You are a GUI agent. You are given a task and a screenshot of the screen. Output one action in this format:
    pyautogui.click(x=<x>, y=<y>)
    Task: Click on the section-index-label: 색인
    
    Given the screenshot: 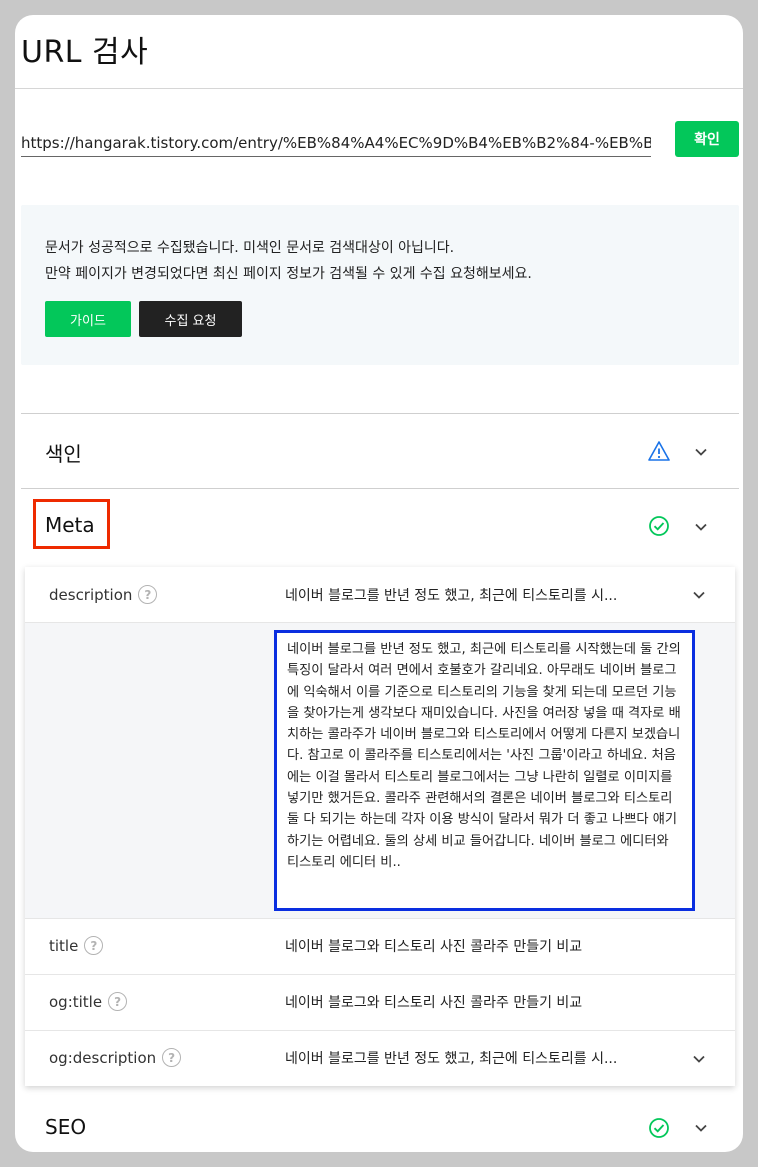 What is the action you would take?
    pyautogui.click(x=63, y=454)
    